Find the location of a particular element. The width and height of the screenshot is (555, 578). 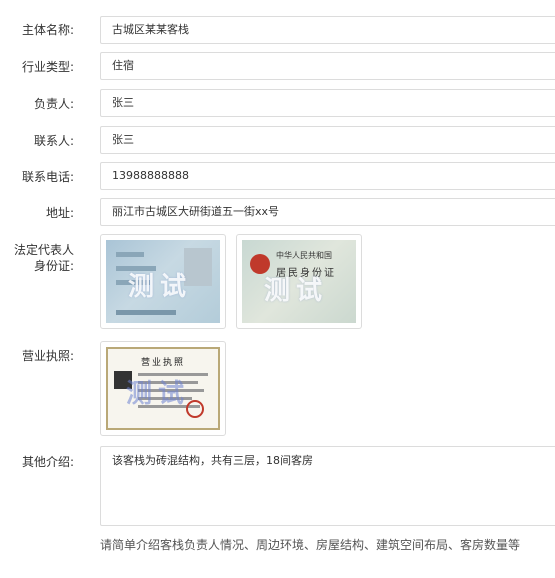

address-field: 丽江市古城区大研街道五一街xx号 is located at coordinates (327, 212).